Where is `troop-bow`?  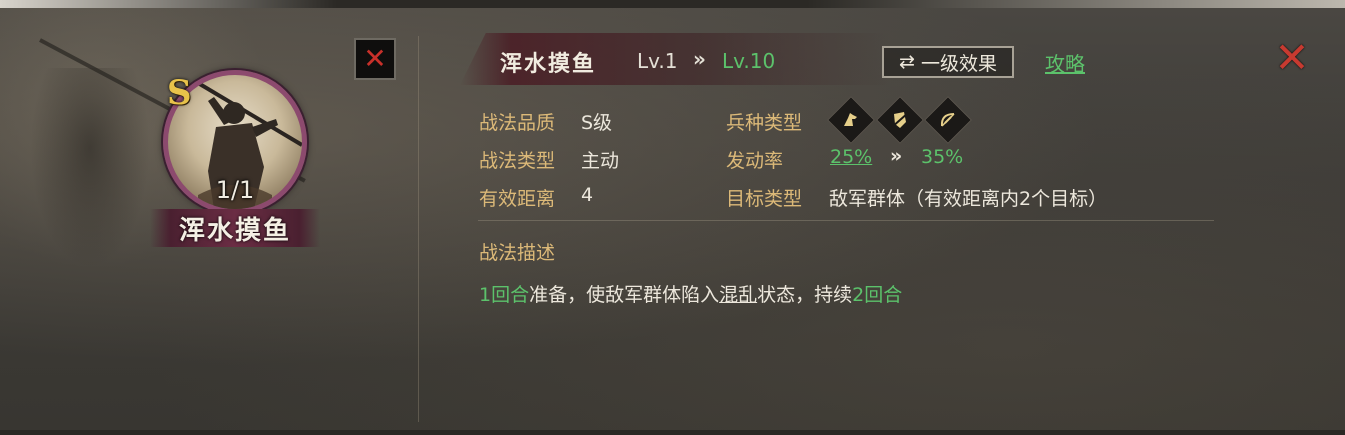 troop-bow is located at coordinates (948, 120).